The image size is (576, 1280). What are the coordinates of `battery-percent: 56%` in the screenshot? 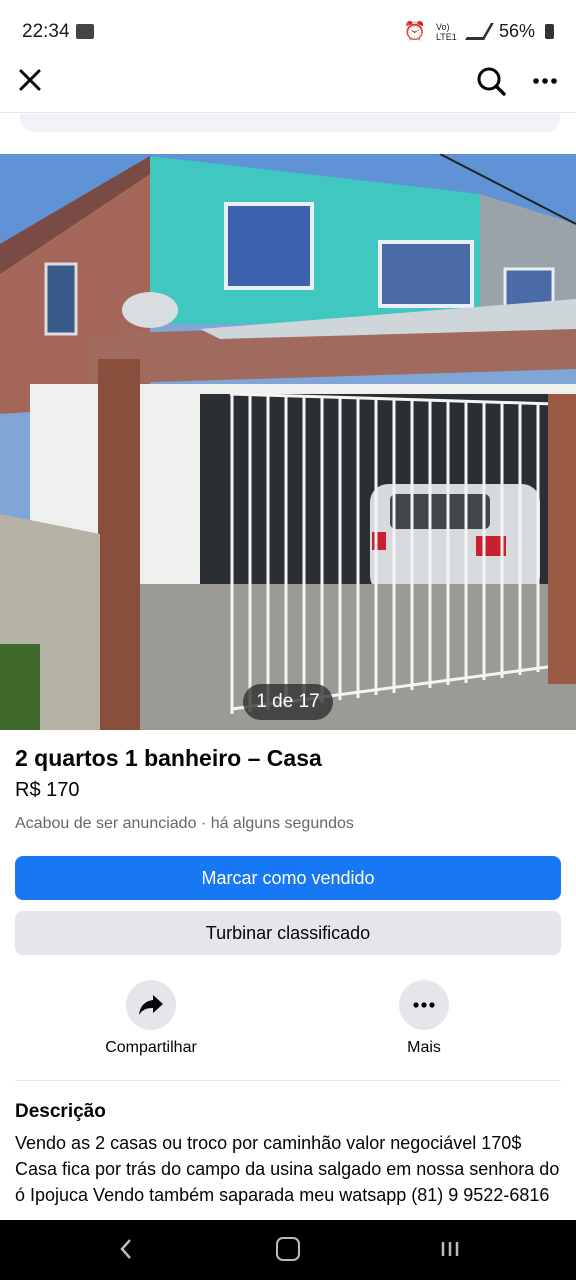 It's located at (516, 31).